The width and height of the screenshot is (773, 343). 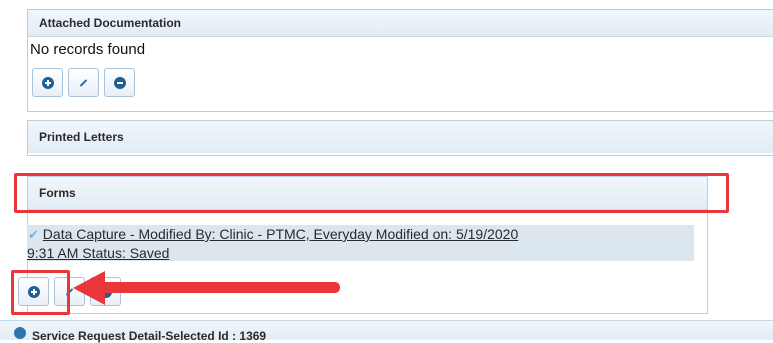 What do you see at coordinates (219, 287) in the screenshot?
I see `arrow-shaft` at bounding box center [219, 287].